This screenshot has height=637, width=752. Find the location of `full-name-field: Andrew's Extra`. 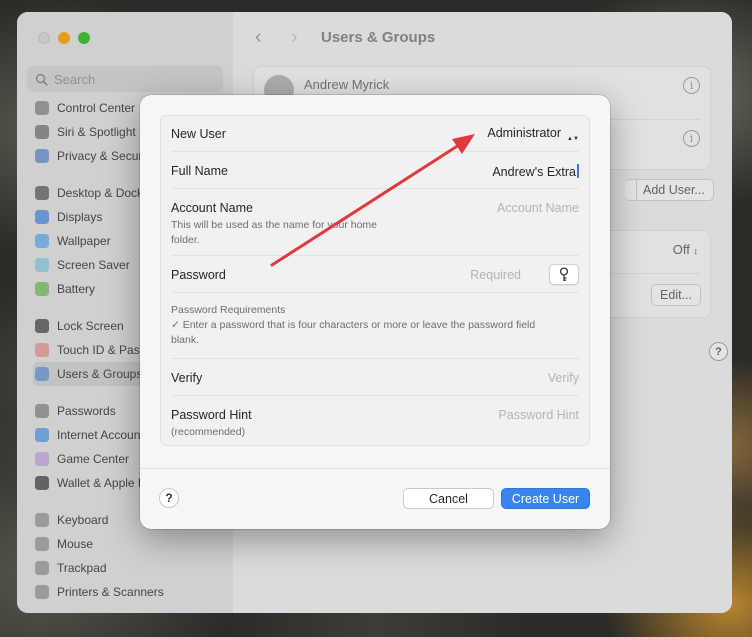

full-name-field: Andrew's Extra is located at coordinates (535, 171).